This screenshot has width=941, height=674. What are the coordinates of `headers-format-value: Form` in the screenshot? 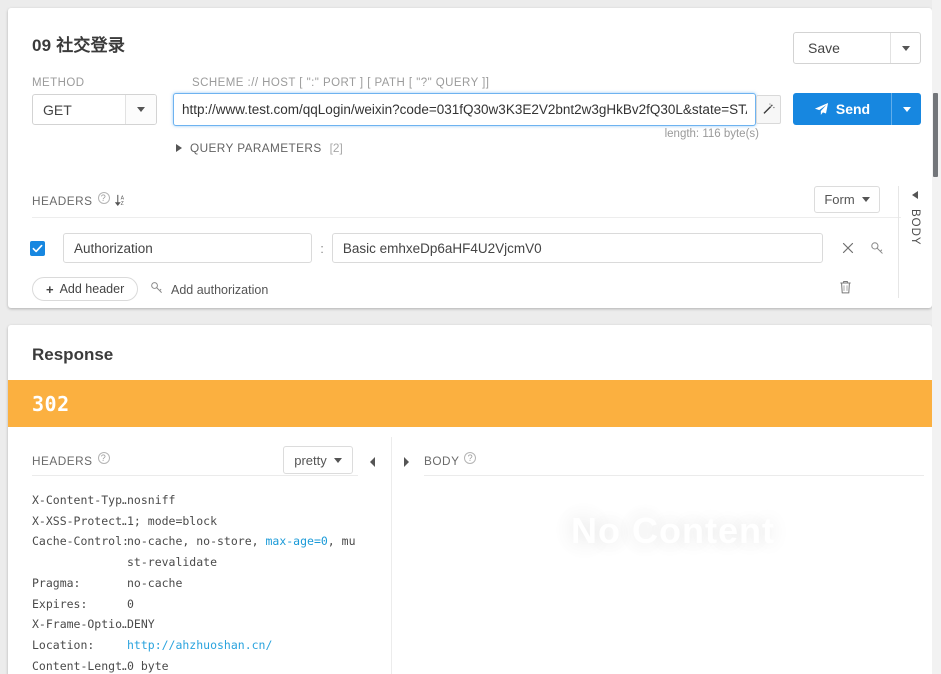 It's located at (839, 199).